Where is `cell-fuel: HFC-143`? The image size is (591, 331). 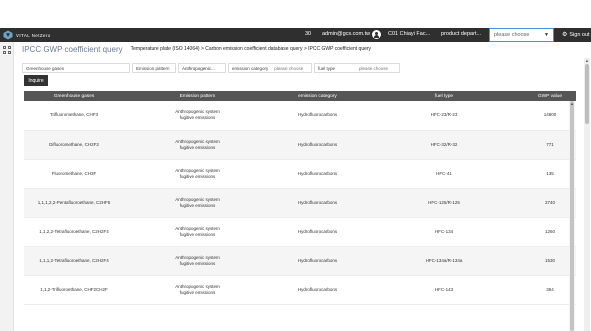 cell-fuel: HFC-143 is located at coordinates (444, 290).